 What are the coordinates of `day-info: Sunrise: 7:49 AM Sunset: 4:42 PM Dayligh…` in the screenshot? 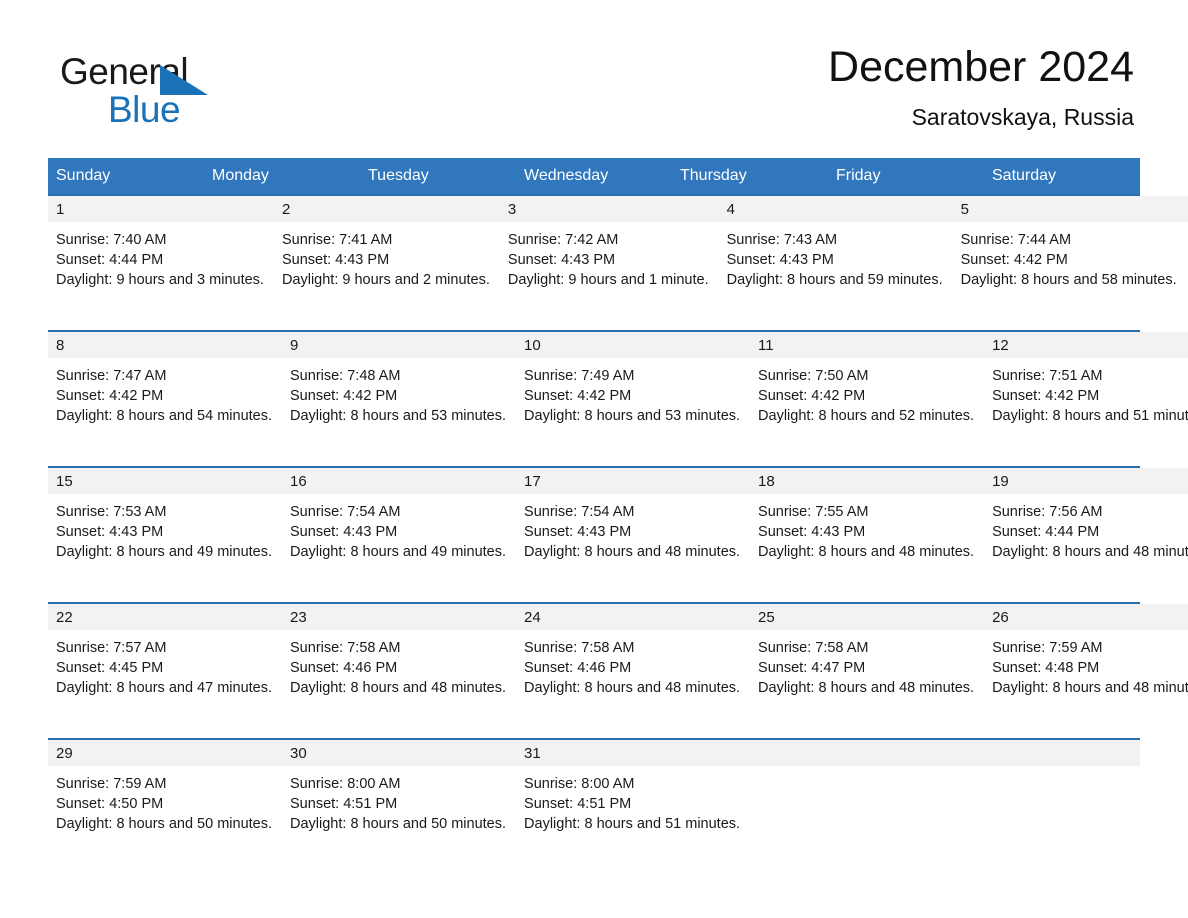 It's located at (633, 392).